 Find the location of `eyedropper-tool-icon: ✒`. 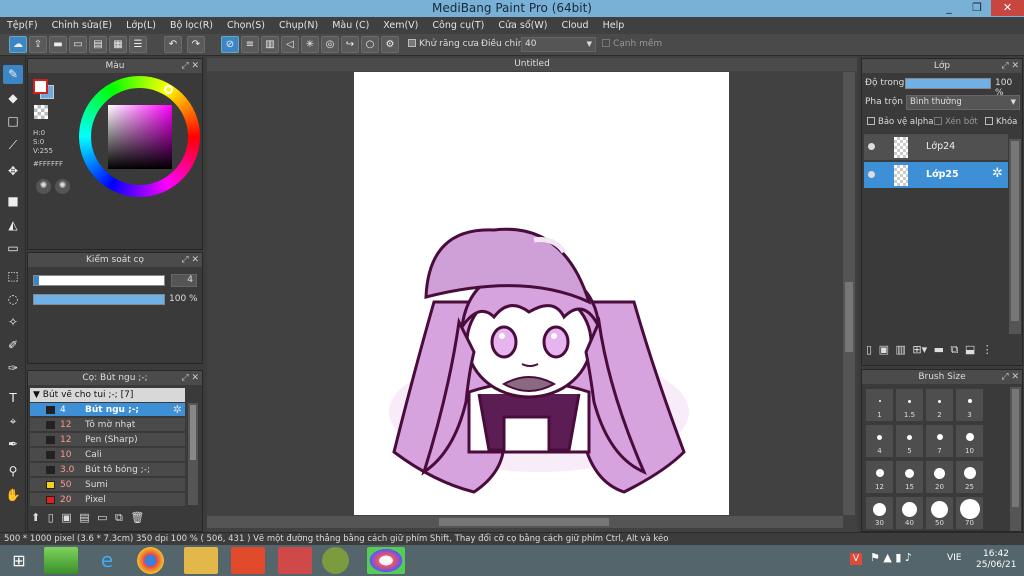

eyedropper-tool-icon: ✒ is located at coordinates (13, 444).